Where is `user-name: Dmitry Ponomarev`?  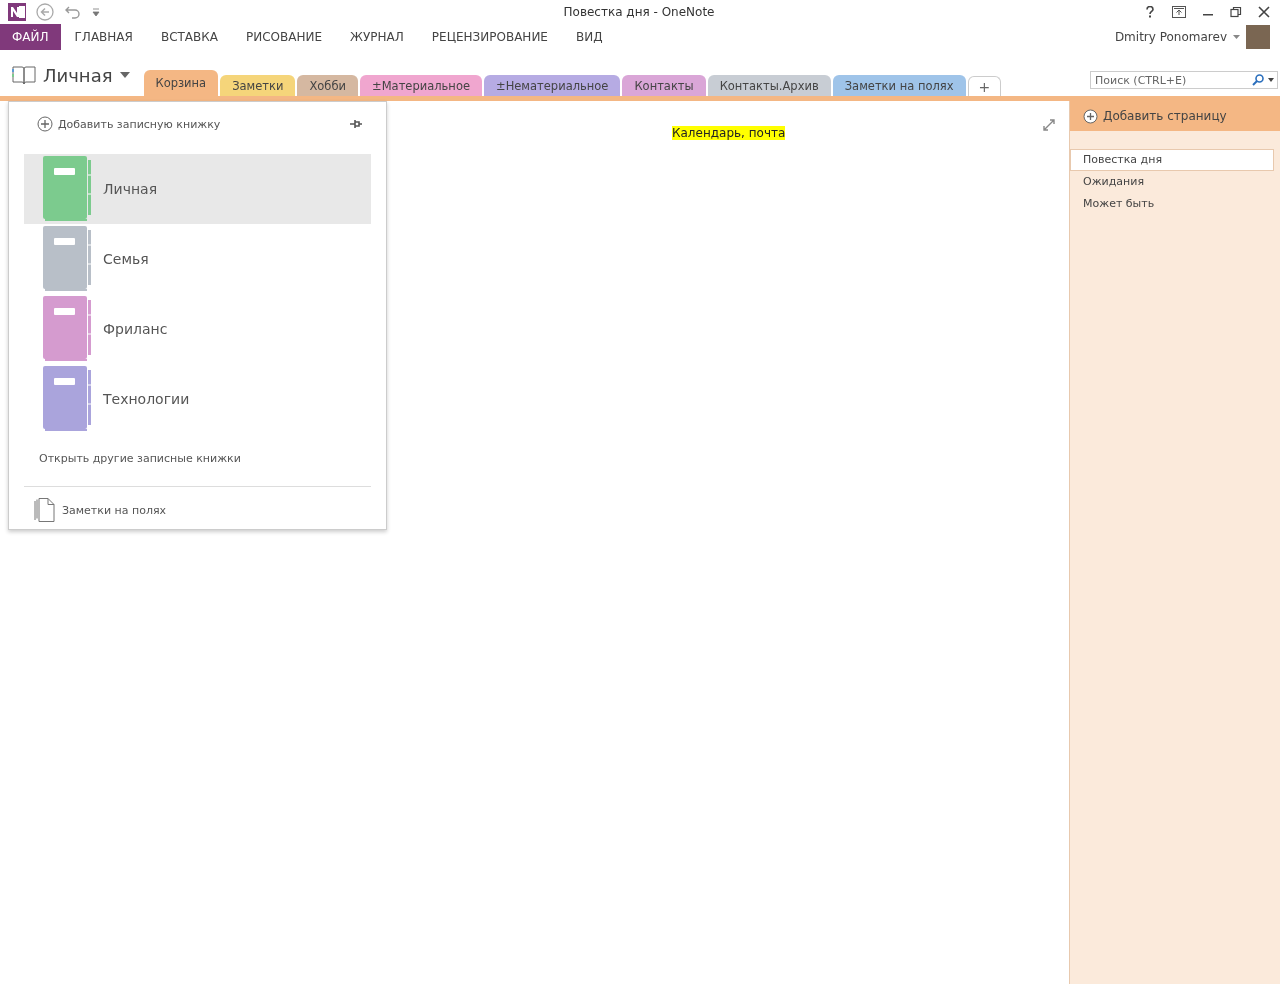 user-name: Dmitry Ponomarev is located at coordinates (1170, 37).